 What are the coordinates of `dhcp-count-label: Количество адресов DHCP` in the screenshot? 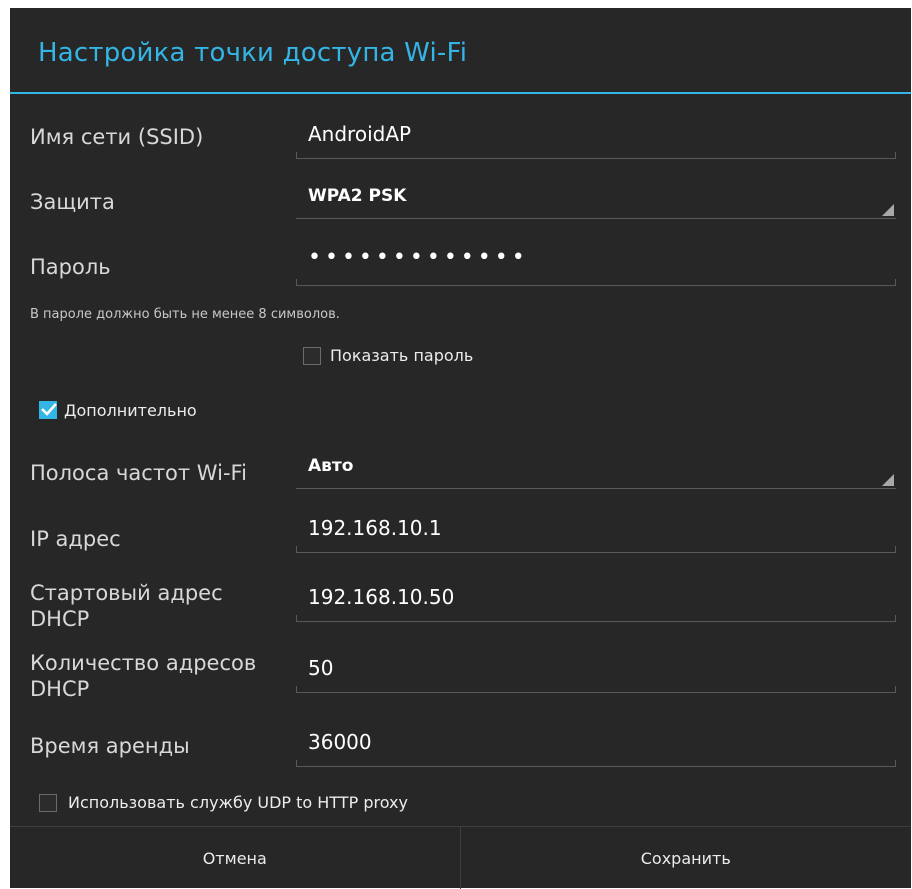 It's located at (143, 676).